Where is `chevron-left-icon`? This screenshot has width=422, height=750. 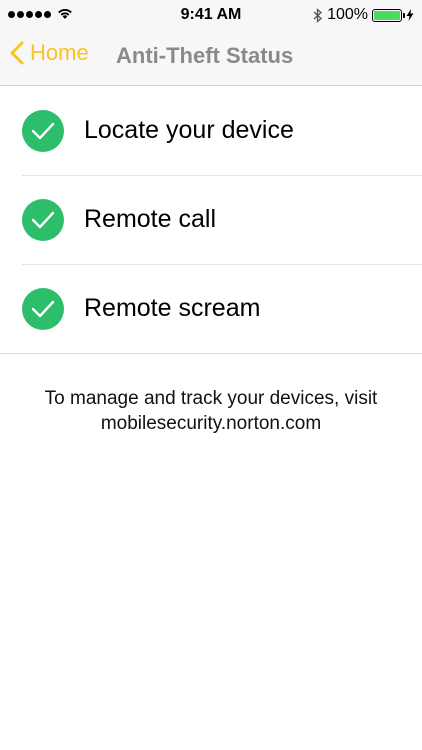 chevron-left-icon is located at coordinates (17, 53).